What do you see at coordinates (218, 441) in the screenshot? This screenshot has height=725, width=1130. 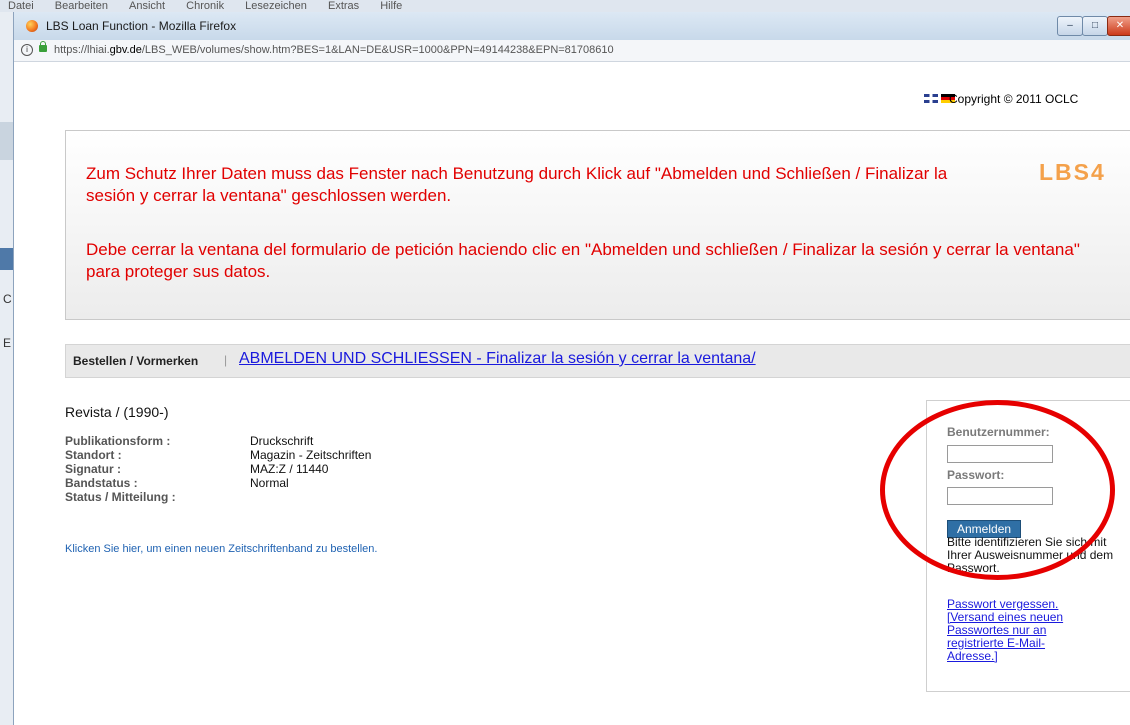 I see `detail-row: Publikationsform : Druckschrift` at bounding box center [218, 441].